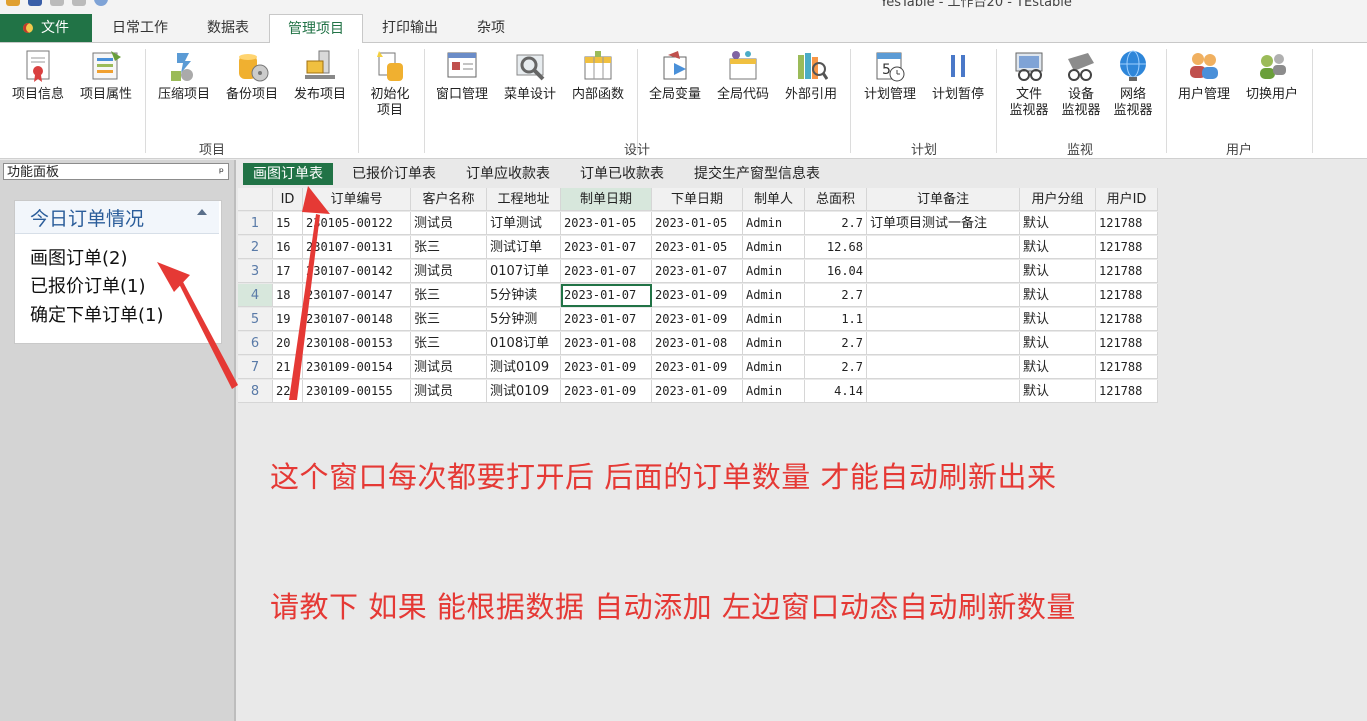  What do you see at coordinates (524, 223) in the screenshot?
I see `table-cell: 订单测试` at bounding box center [524, 223].